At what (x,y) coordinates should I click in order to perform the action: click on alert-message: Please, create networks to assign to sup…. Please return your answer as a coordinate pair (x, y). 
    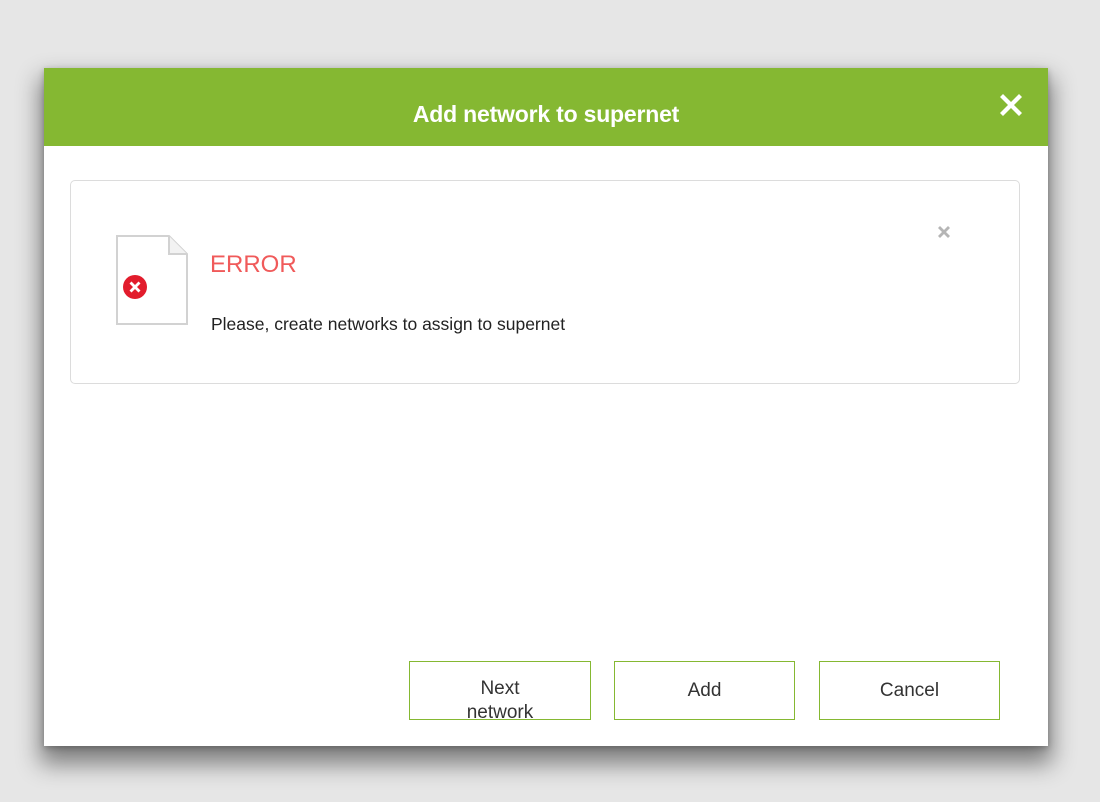
    Looking at the image, I should click on (388, 324).